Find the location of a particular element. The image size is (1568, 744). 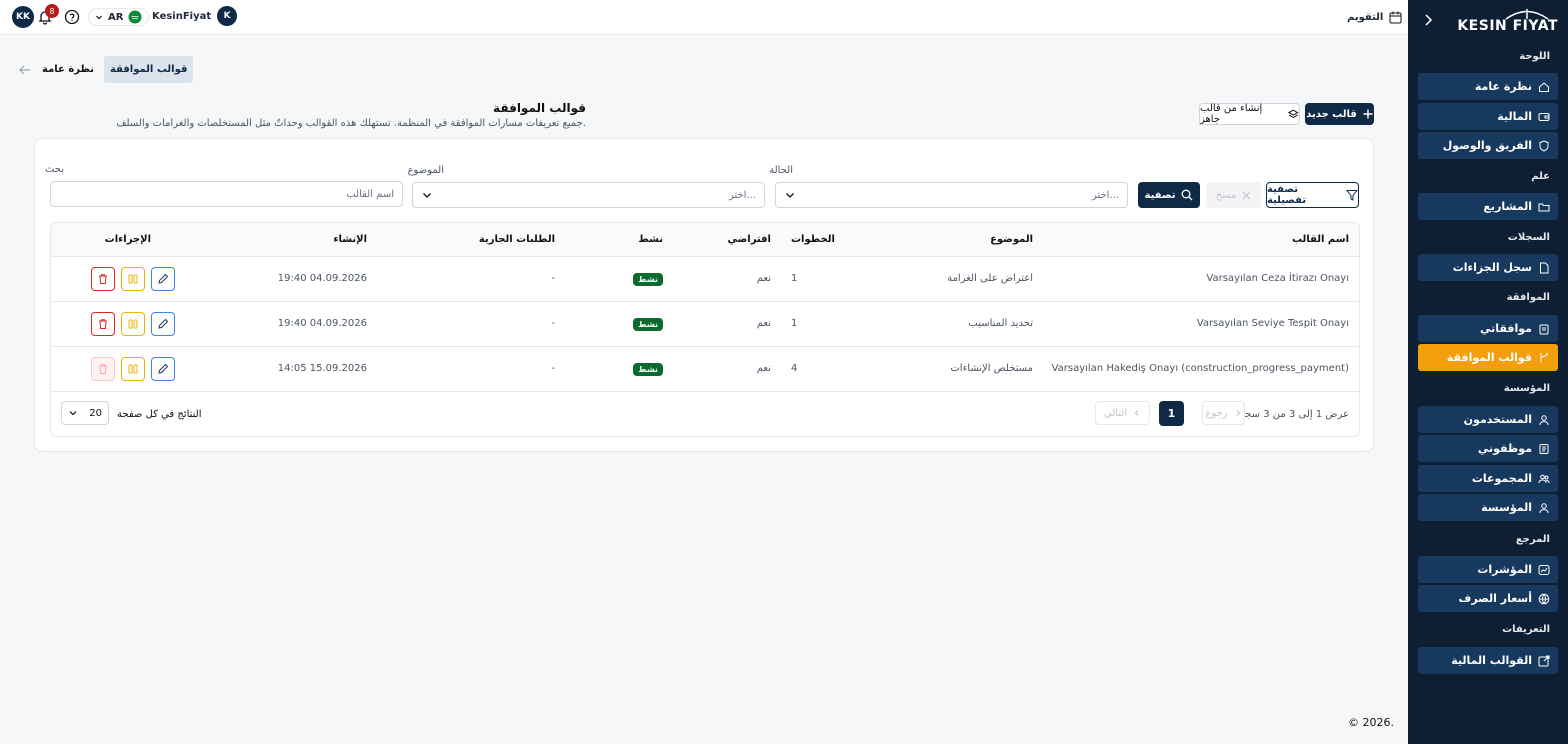

search-input-placeholder: اسم القالب is located at coordinates (370, 194).